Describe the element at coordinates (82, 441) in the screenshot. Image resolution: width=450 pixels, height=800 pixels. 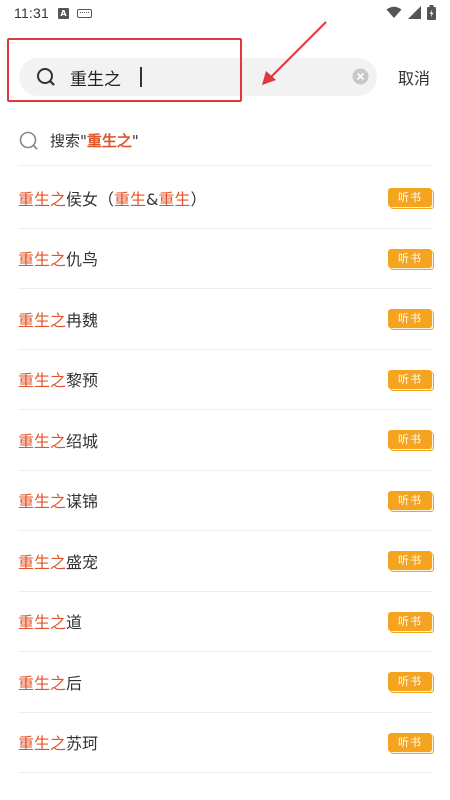
I see `title-text: 绍城` at that location.